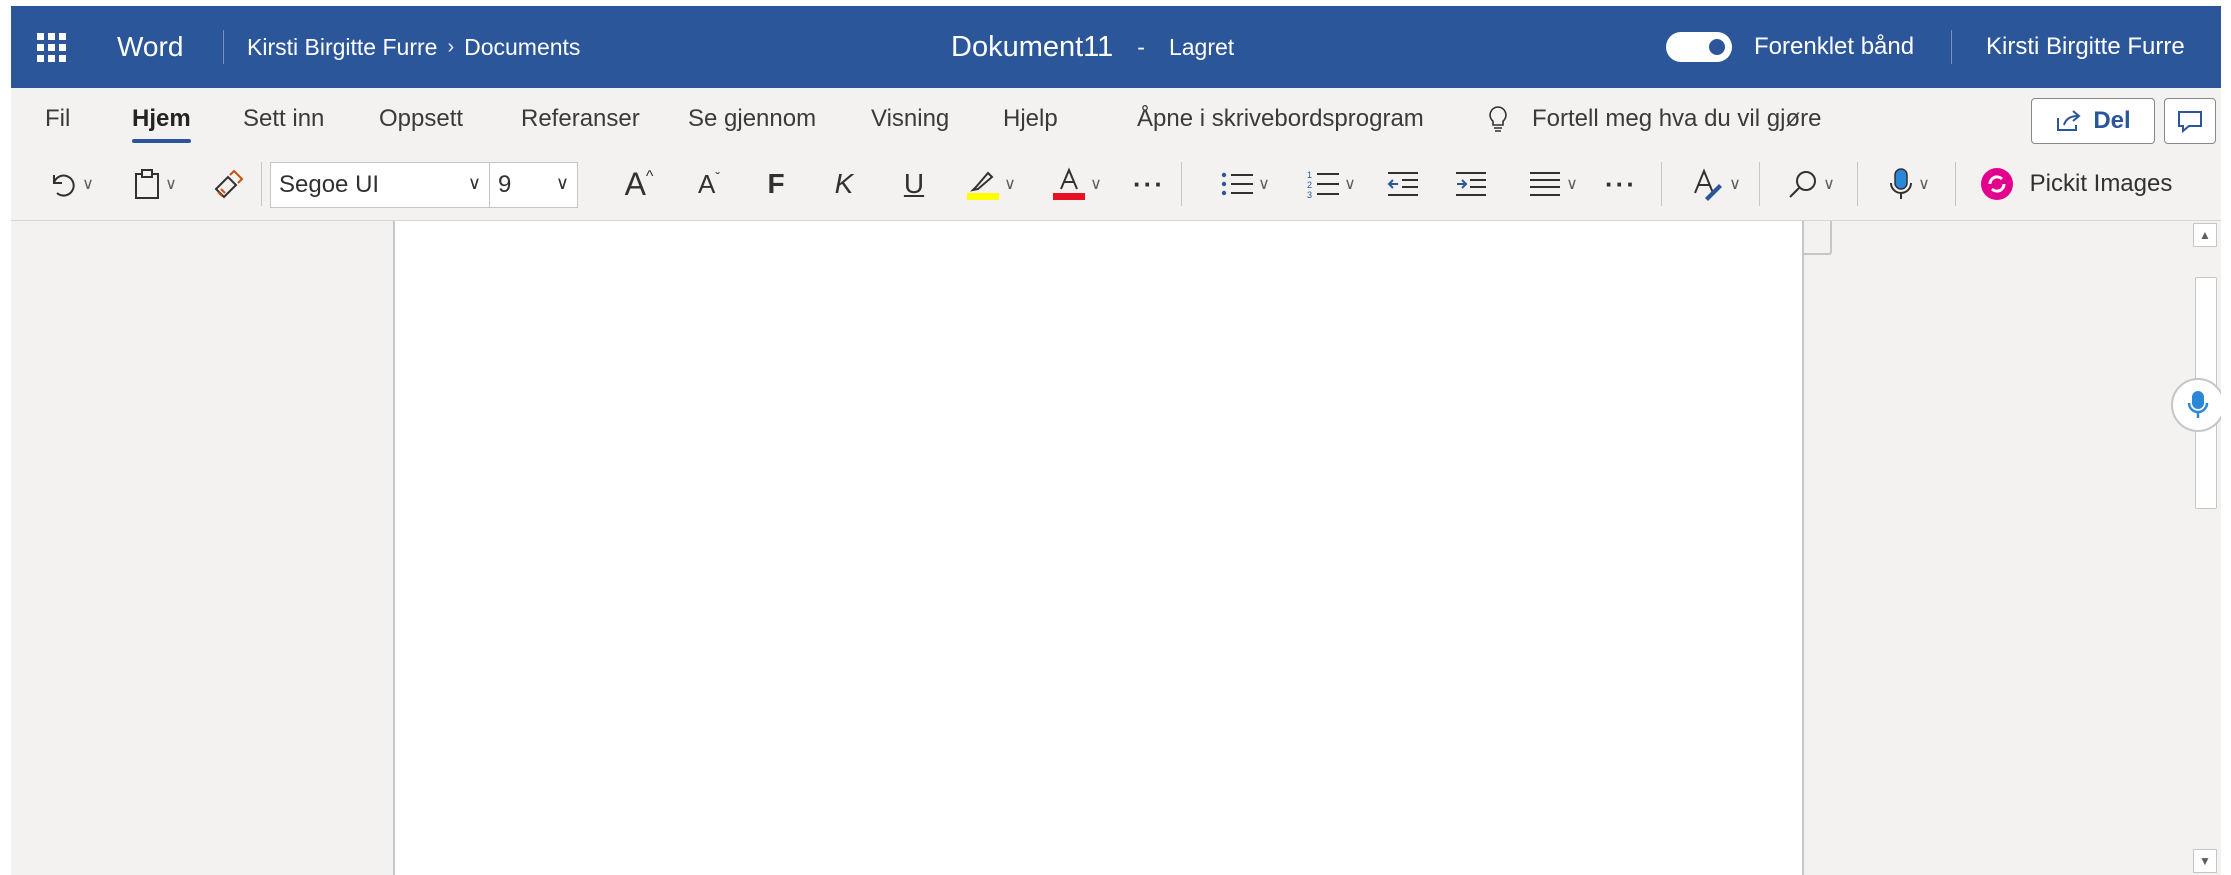  I want to click on tab-hjem: Hjem, so click(161, 119).